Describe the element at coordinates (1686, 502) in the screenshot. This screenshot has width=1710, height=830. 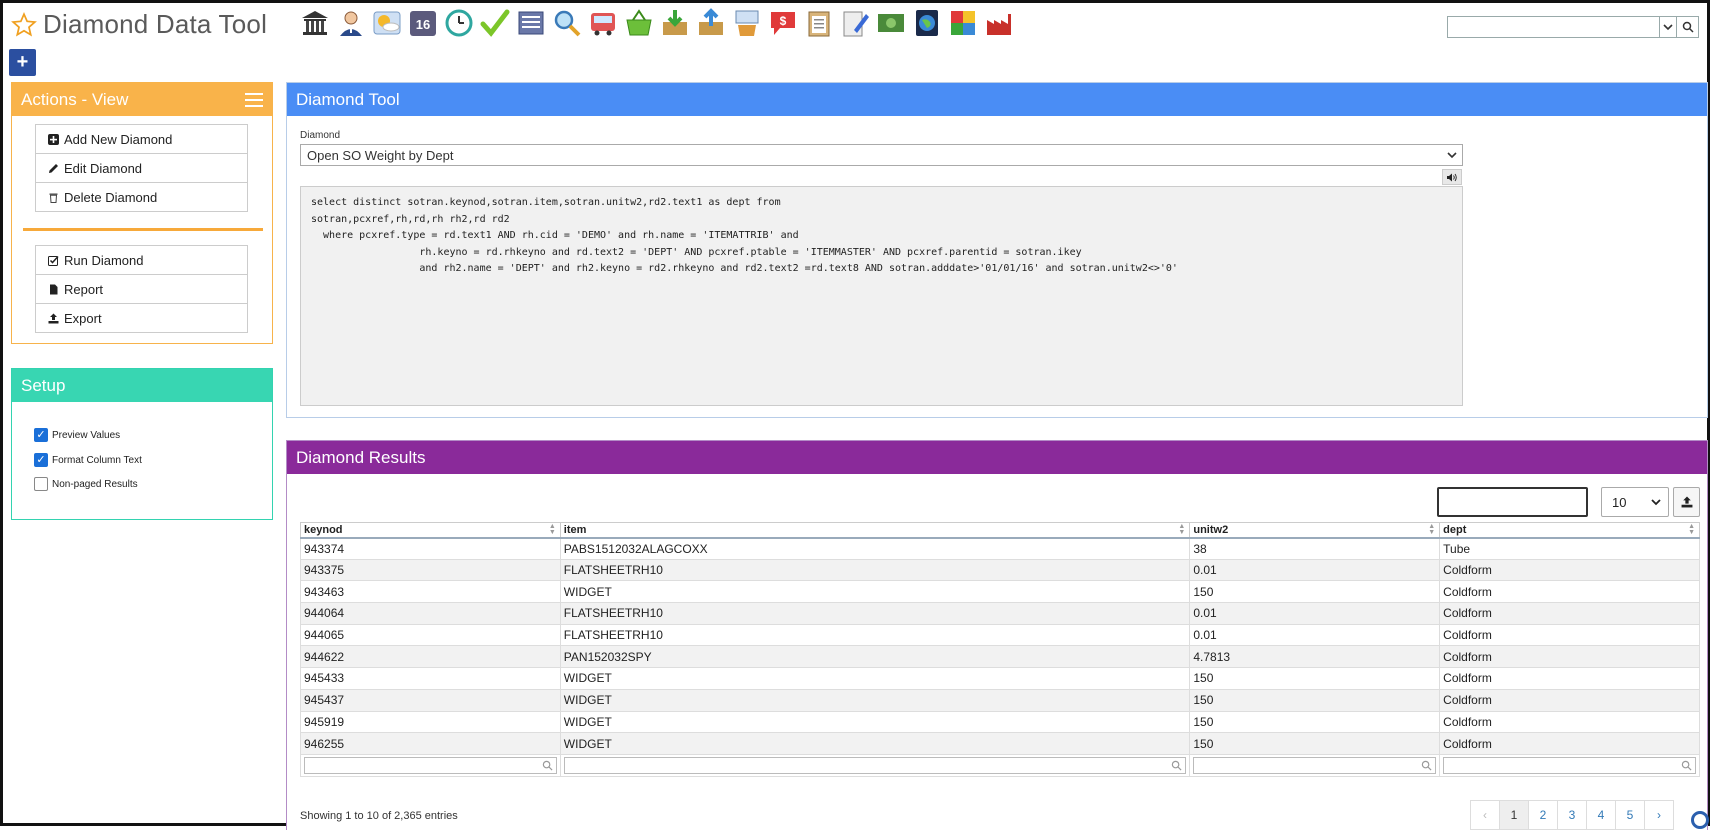
I see `export-results-button` at that location.